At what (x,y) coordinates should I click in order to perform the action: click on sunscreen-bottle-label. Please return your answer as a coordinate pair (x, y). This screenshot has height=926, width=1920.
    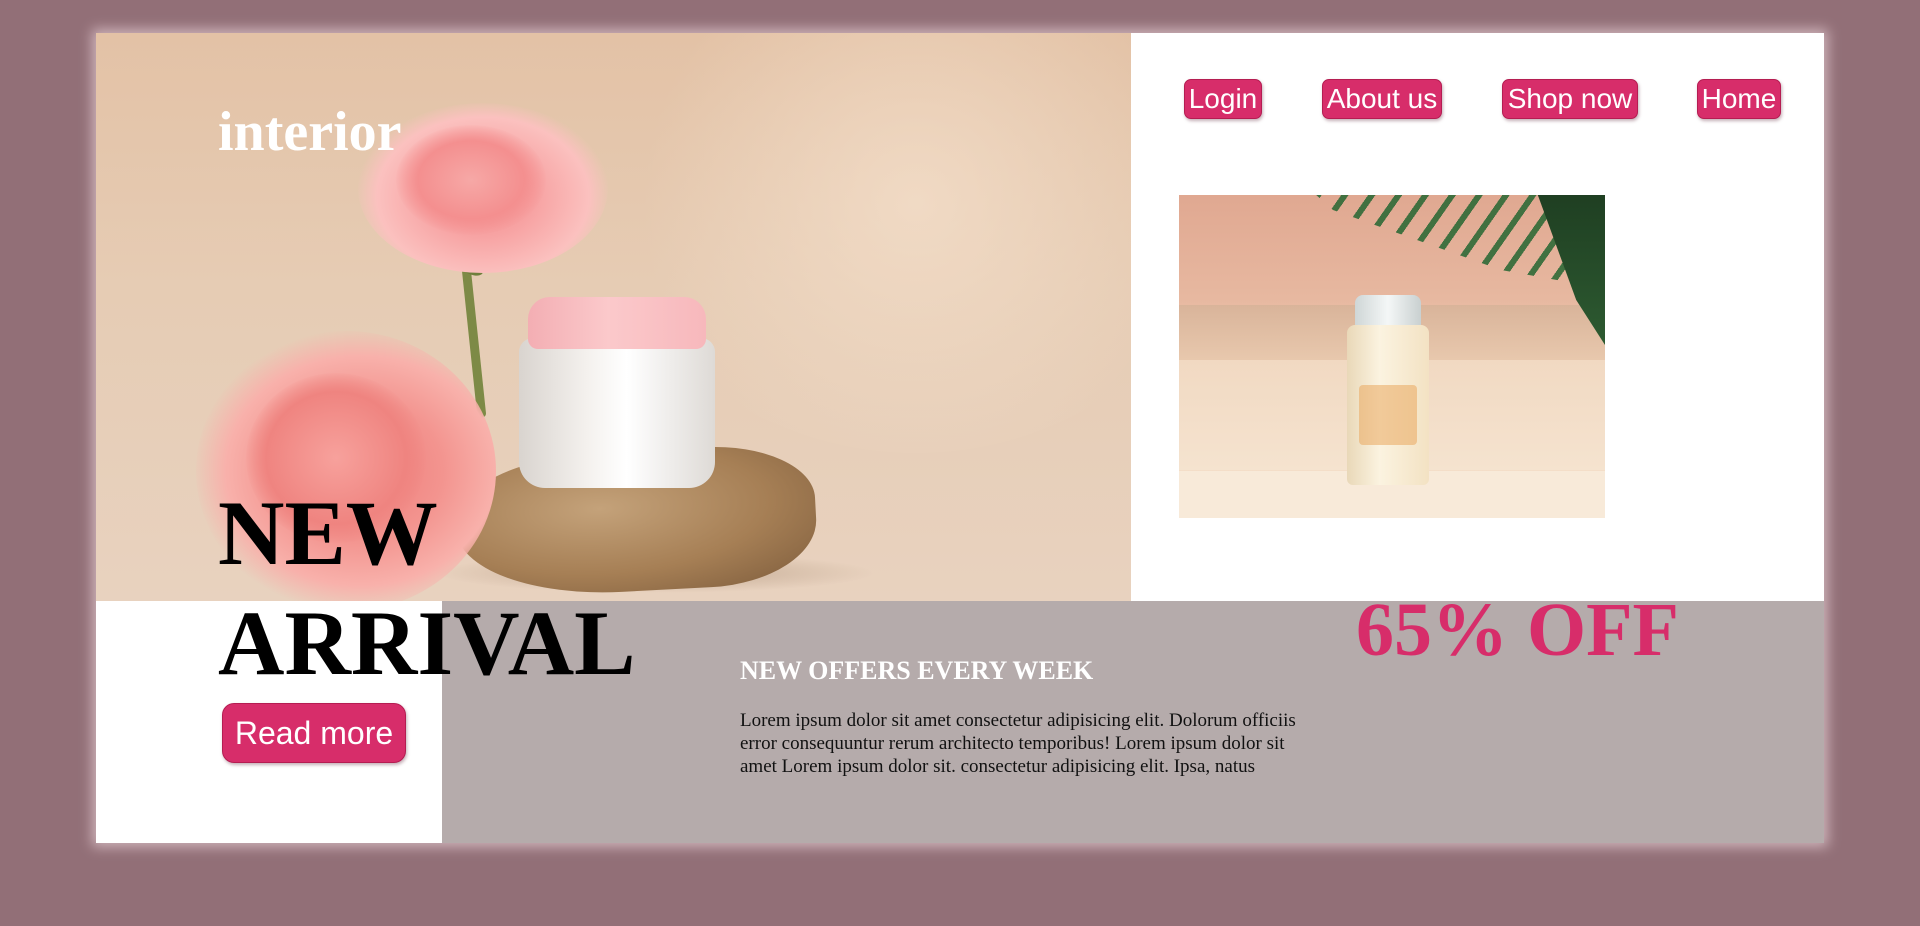
    Looking at the image, I should click on (1388, 415).